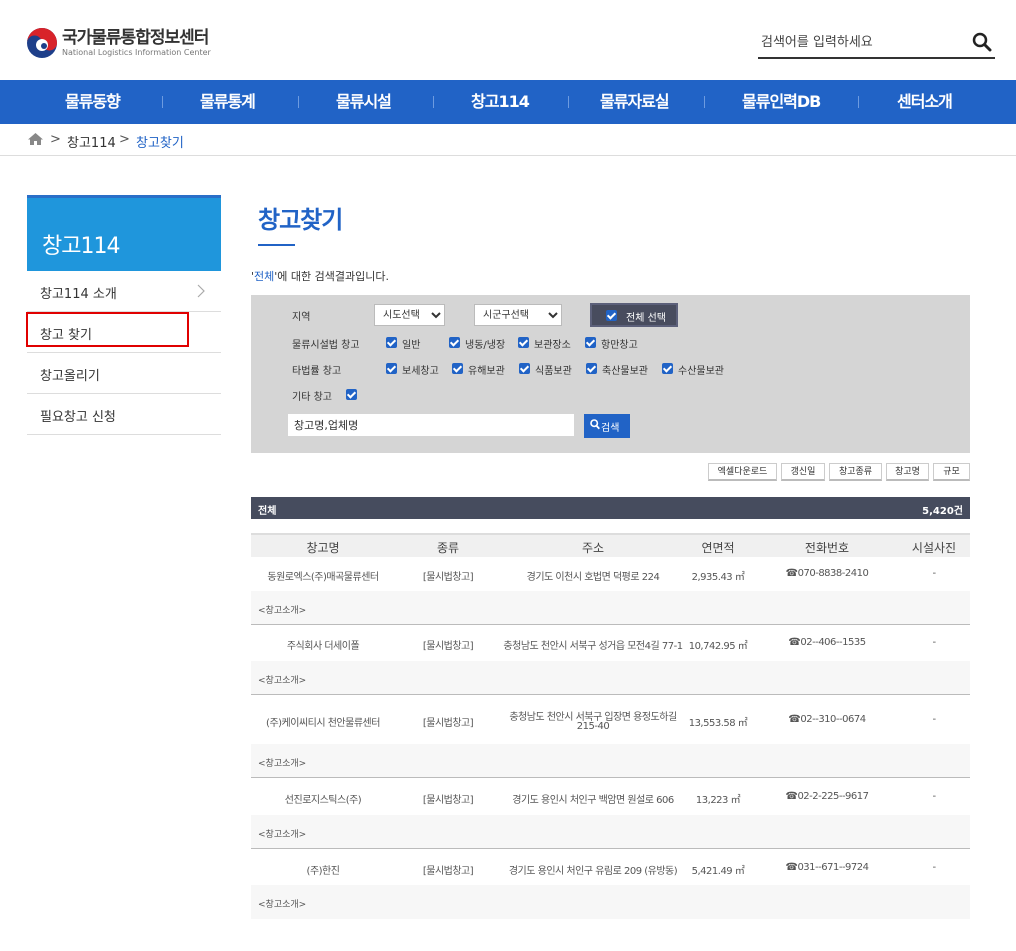 Image resolution: width=1016 pixels, height=951 pixels. Describe the element at coordinates (124, 233) in the screenshot. I see `lnb-title-box: 창고114` at that location.